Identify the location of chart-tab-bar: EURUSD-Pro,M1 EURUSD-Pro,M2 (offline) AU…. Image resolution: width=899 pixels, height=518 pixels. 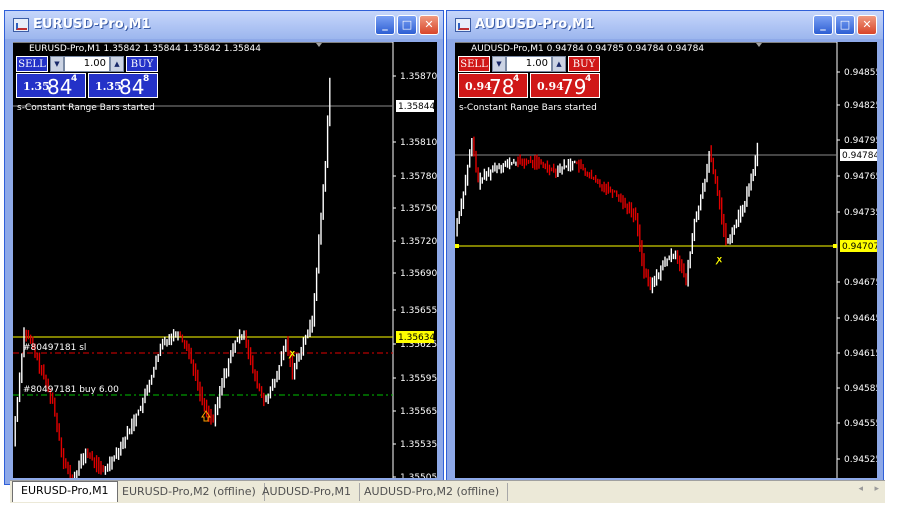
(447, 491).